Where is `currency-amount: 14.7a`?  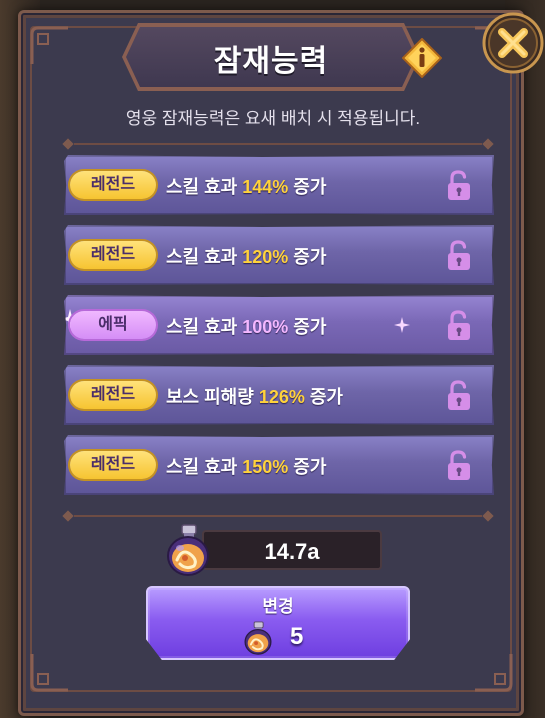
currency-amount: 14.7a is located at coordinates (292, 551).